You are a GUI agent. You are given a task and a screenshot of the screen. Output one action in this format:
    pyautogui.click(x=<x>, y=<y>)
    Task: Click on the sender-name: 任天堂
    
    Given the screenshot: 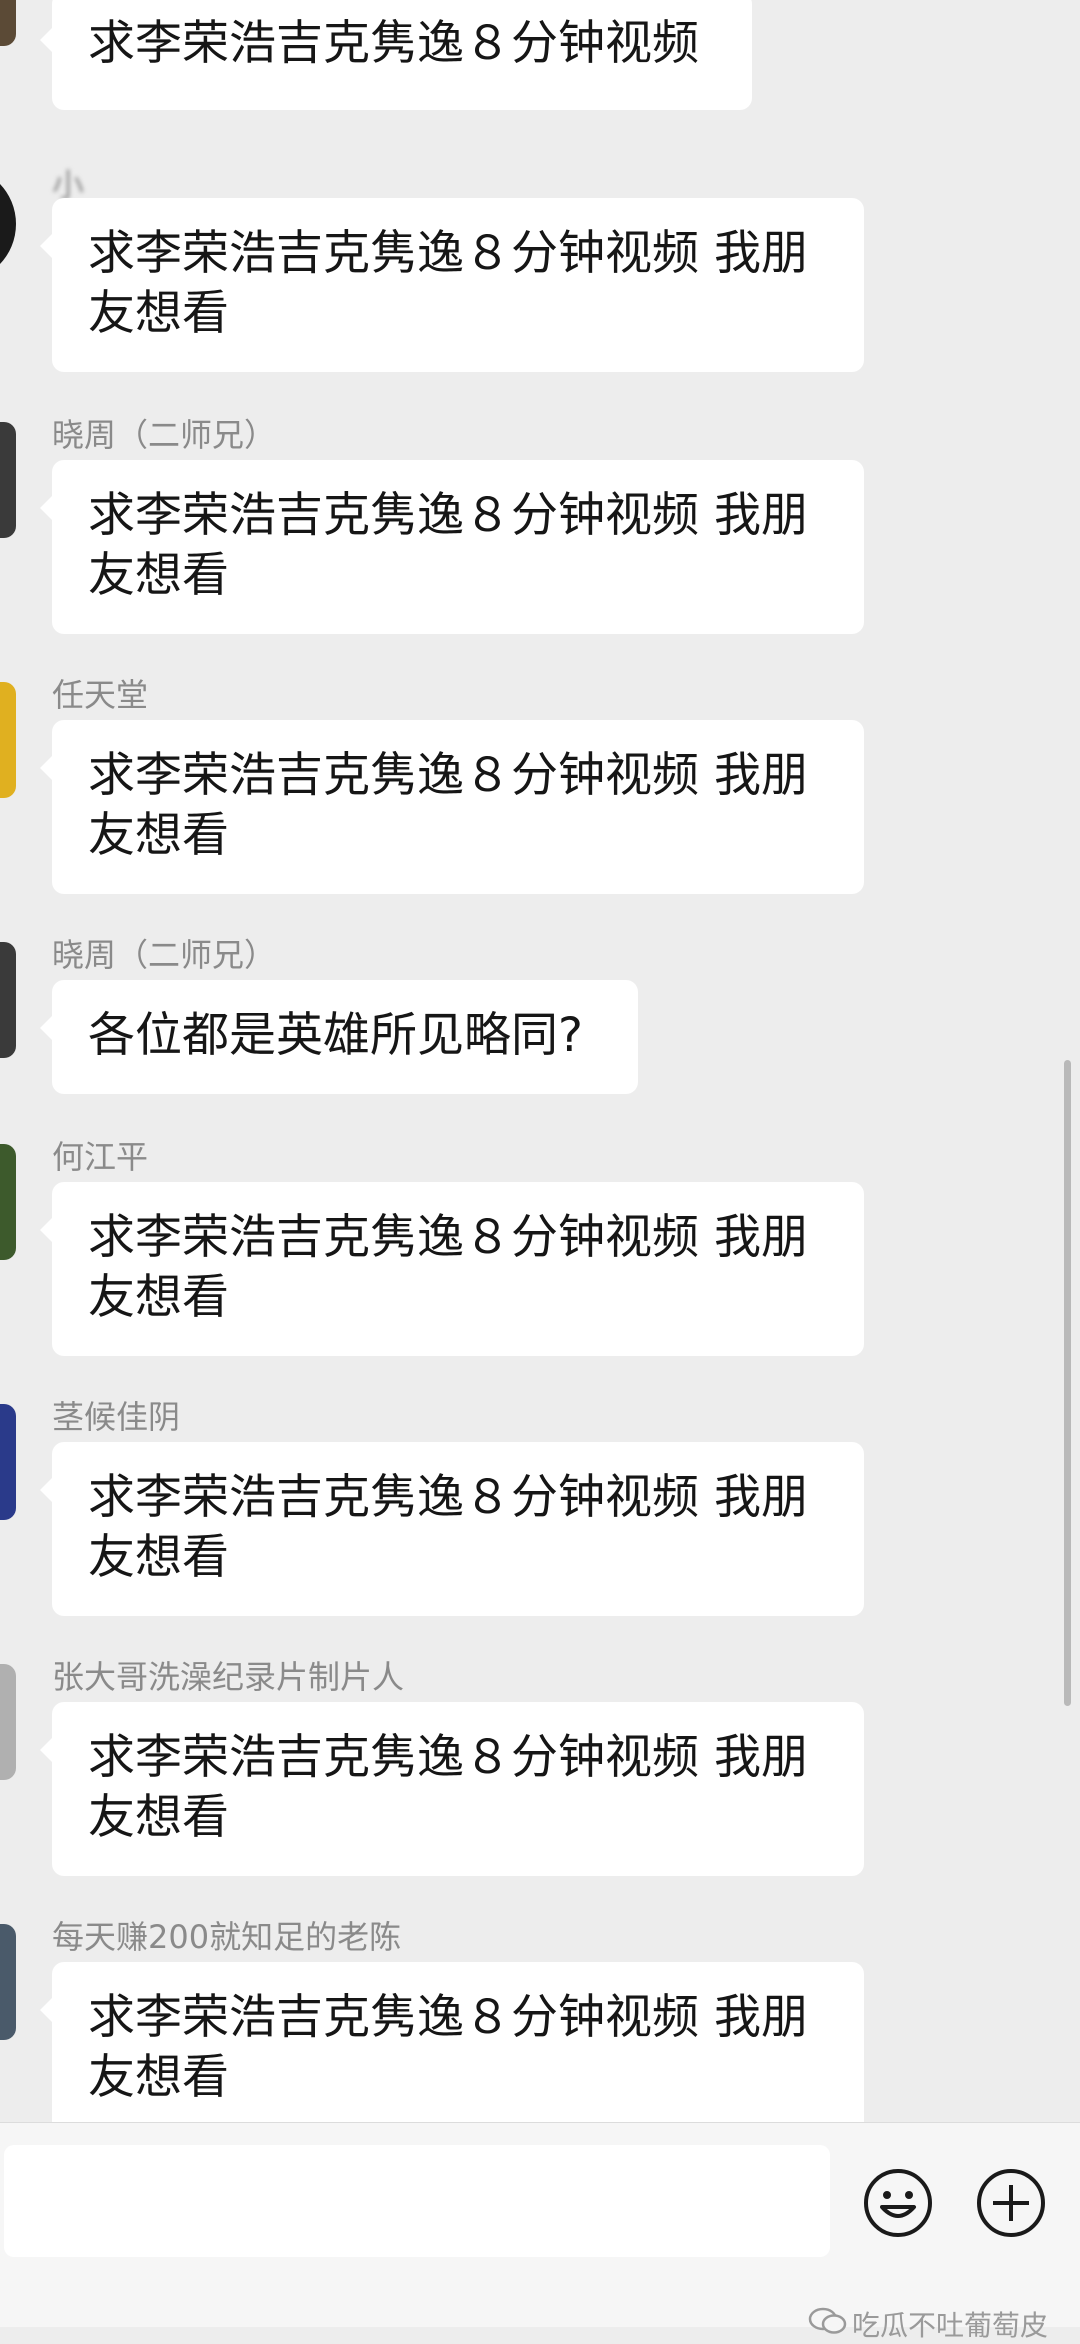 What is the action you would take?
    pyautogui.click(x=100, y=695)
    